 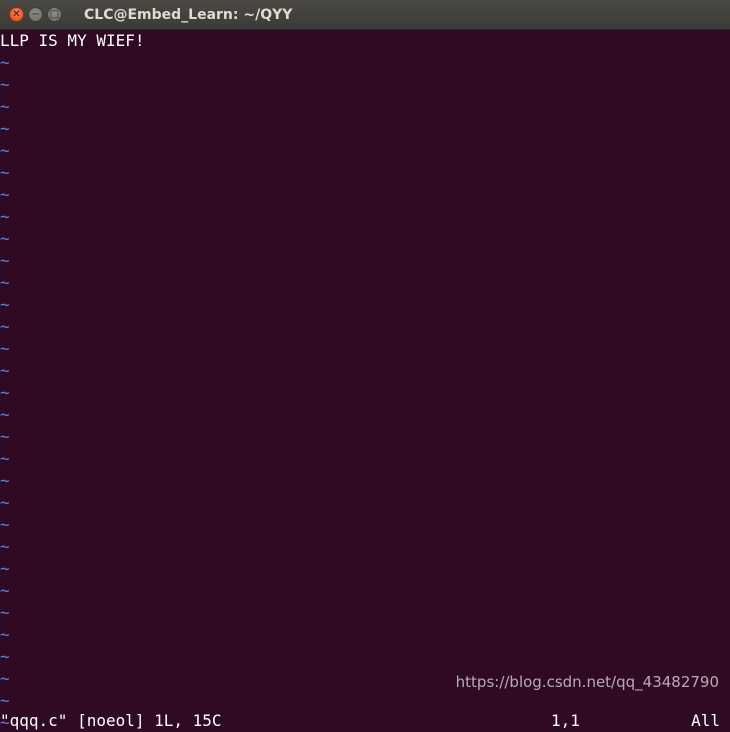 What do you see at coordinates (365, 15) in the screenshot?
I see `title-bar: ✕ − □ CLC@Embed_Learn: ~/QYY` at bounding box center [365, 15].